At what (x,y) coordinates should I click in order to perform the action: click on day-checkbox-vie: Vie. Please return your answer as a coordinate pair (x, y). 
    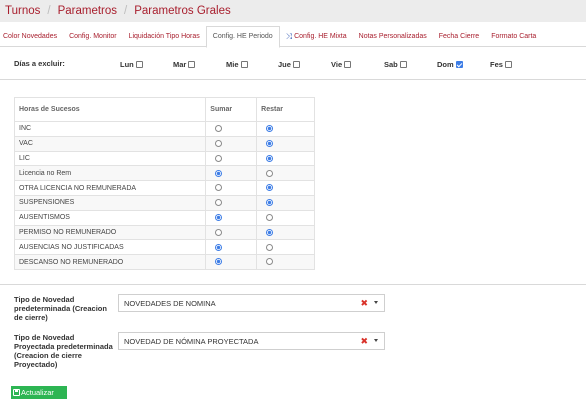
    Looking at the image, I should click on (341, 64).